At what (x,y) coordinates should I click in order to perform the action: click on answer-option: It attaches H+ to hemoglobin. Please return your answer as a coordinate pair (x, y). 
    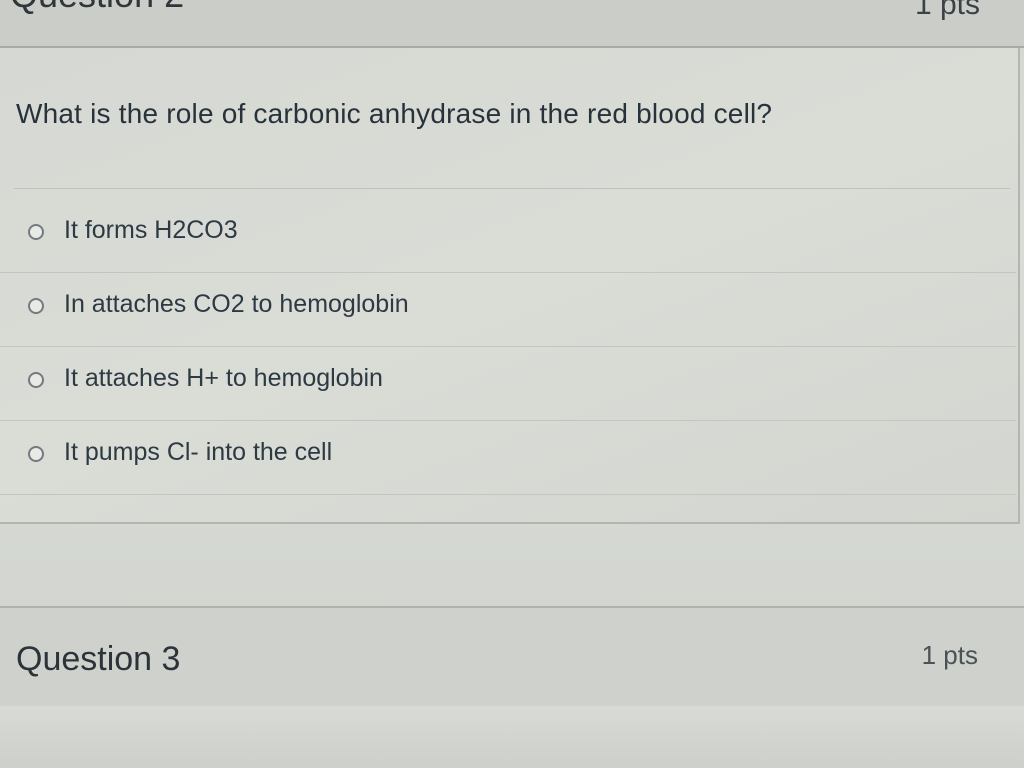
    Looking at the image, I should click on (508, 383).